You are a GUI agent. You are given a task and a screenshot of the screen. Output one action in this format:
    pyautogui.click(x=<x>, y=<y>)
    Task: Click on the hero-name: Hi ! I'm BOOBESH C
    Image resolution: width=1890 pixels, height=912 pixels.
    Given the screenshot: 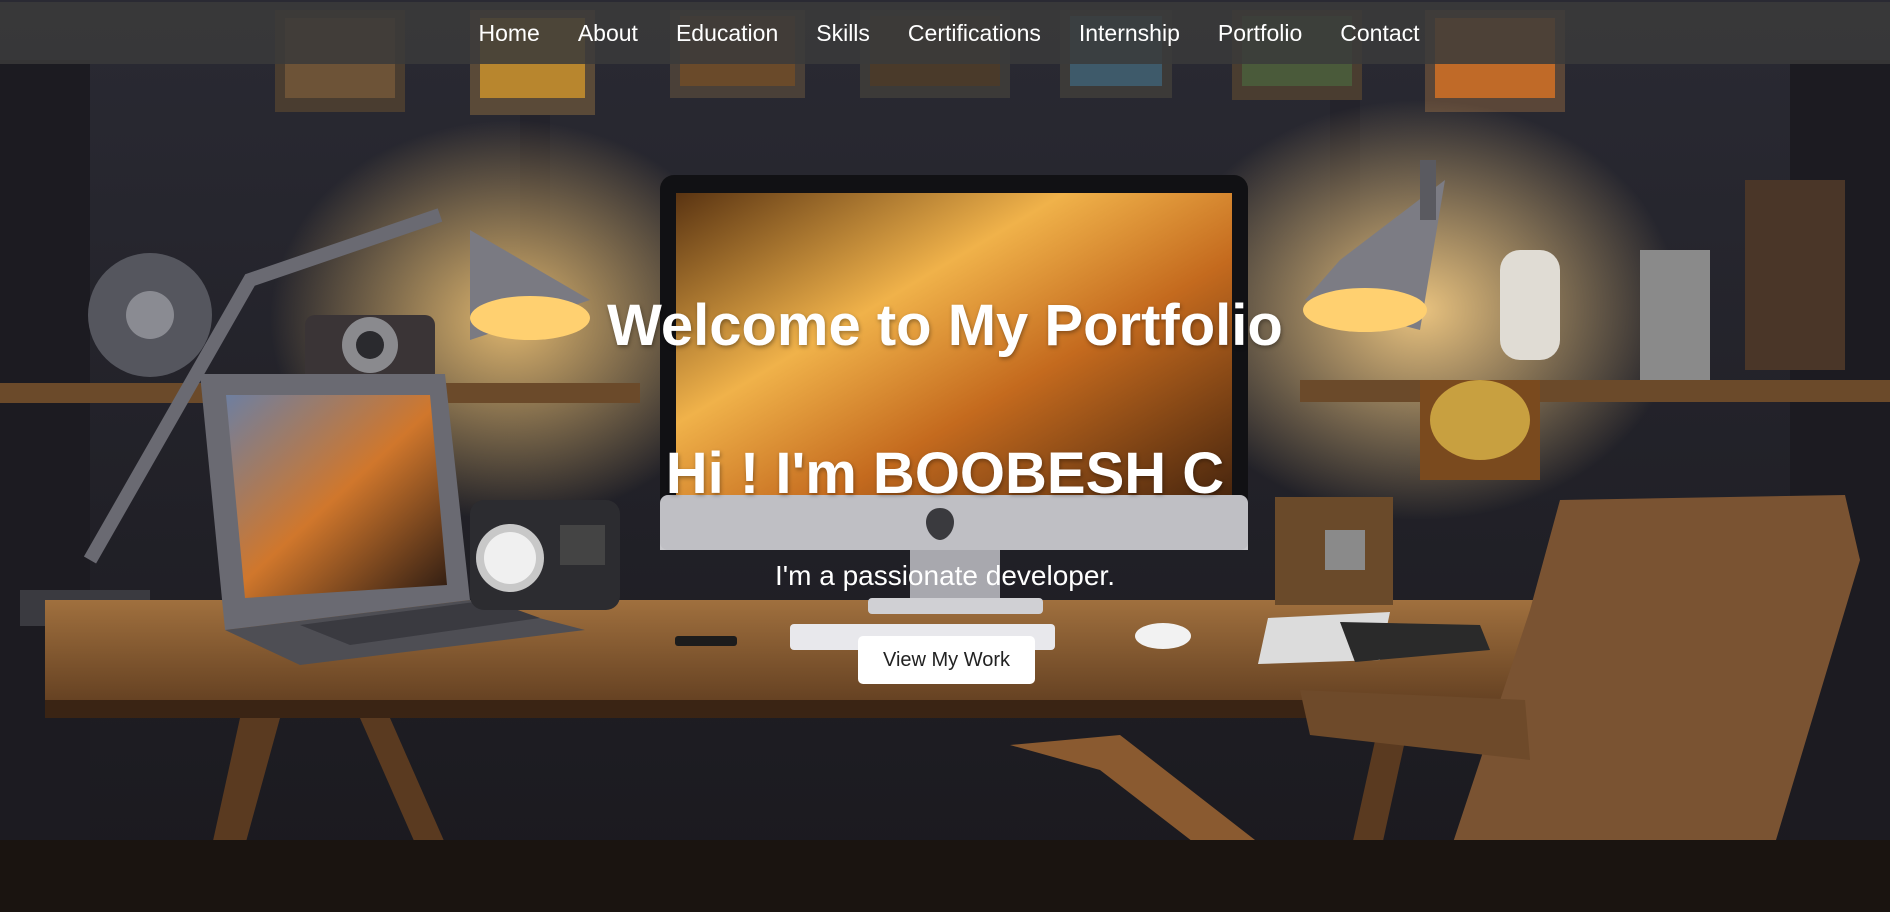 What is the action you would take?
    pyautogui.click(x=945, y=473)
    